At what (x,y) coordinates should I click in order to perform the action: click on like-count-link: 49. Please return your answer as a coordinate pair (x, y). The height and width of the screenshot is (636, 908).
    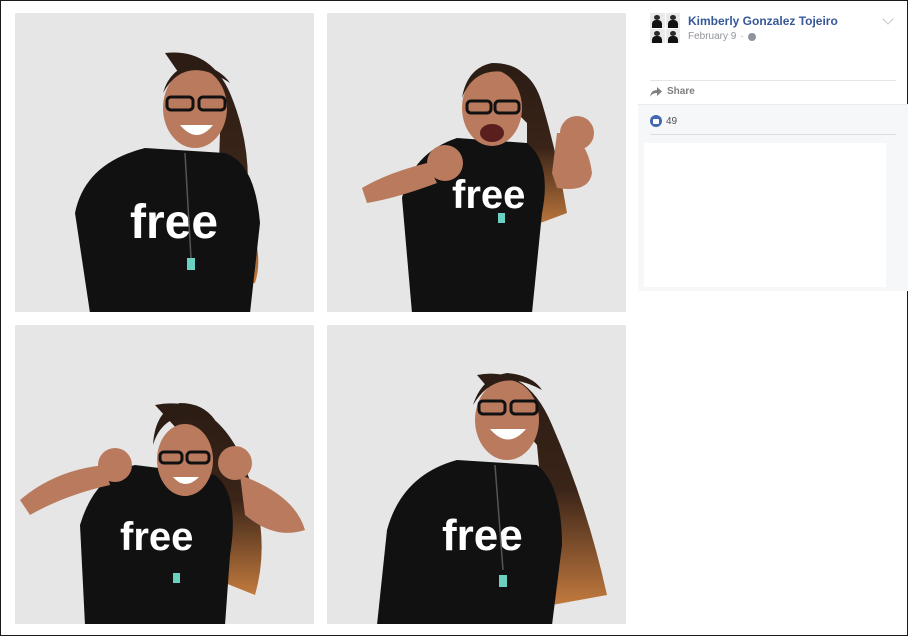
    Looking at the image, I should click on (663, 121).